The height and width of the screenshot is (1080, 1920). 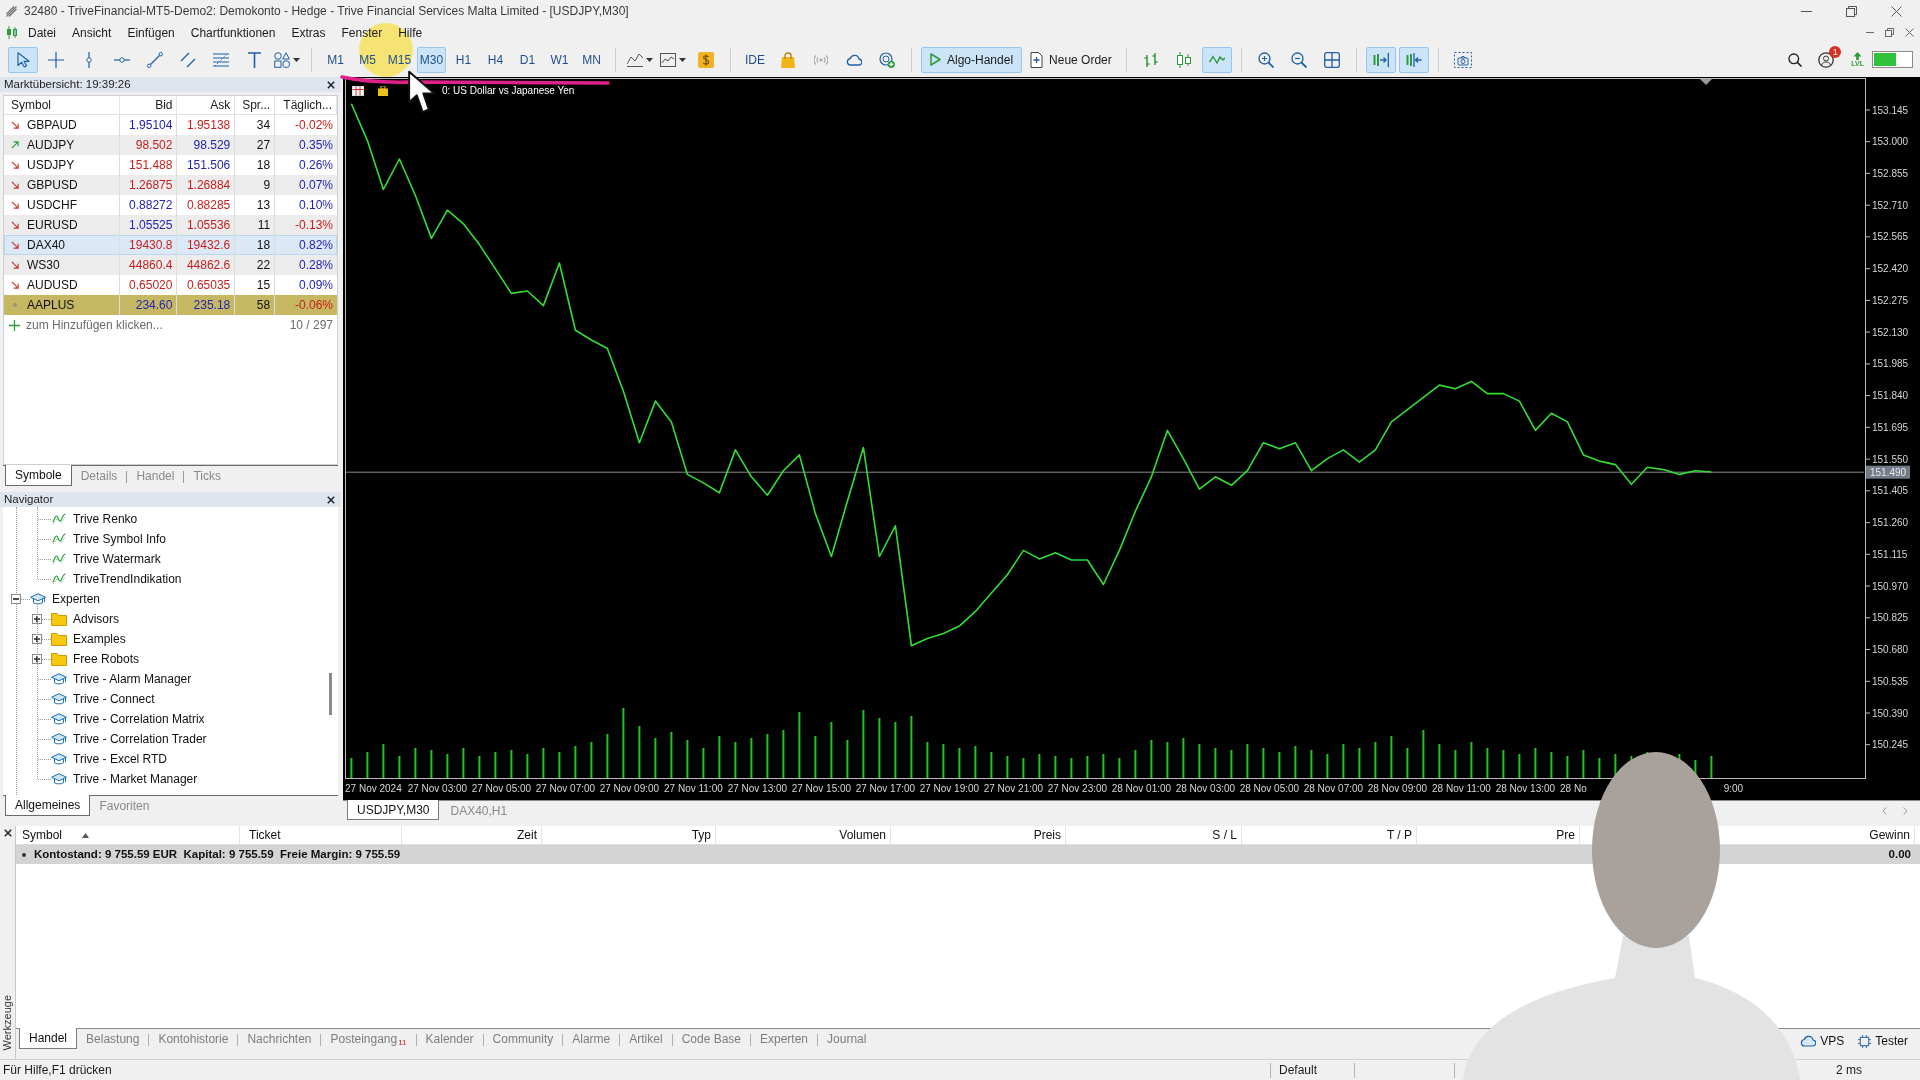 What do you see at coordinates (1413, 59) in the screenshot?
I see `chart-shift-button` at bounding box center [1413, 59].